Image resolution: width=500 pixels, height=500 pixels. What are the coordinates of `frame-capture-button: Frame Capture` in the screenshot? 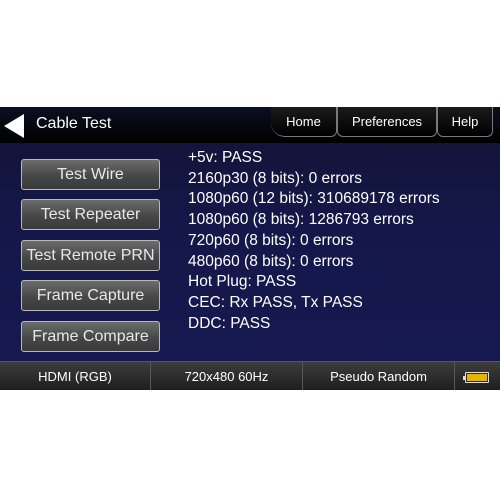 It's located at (90, 295).